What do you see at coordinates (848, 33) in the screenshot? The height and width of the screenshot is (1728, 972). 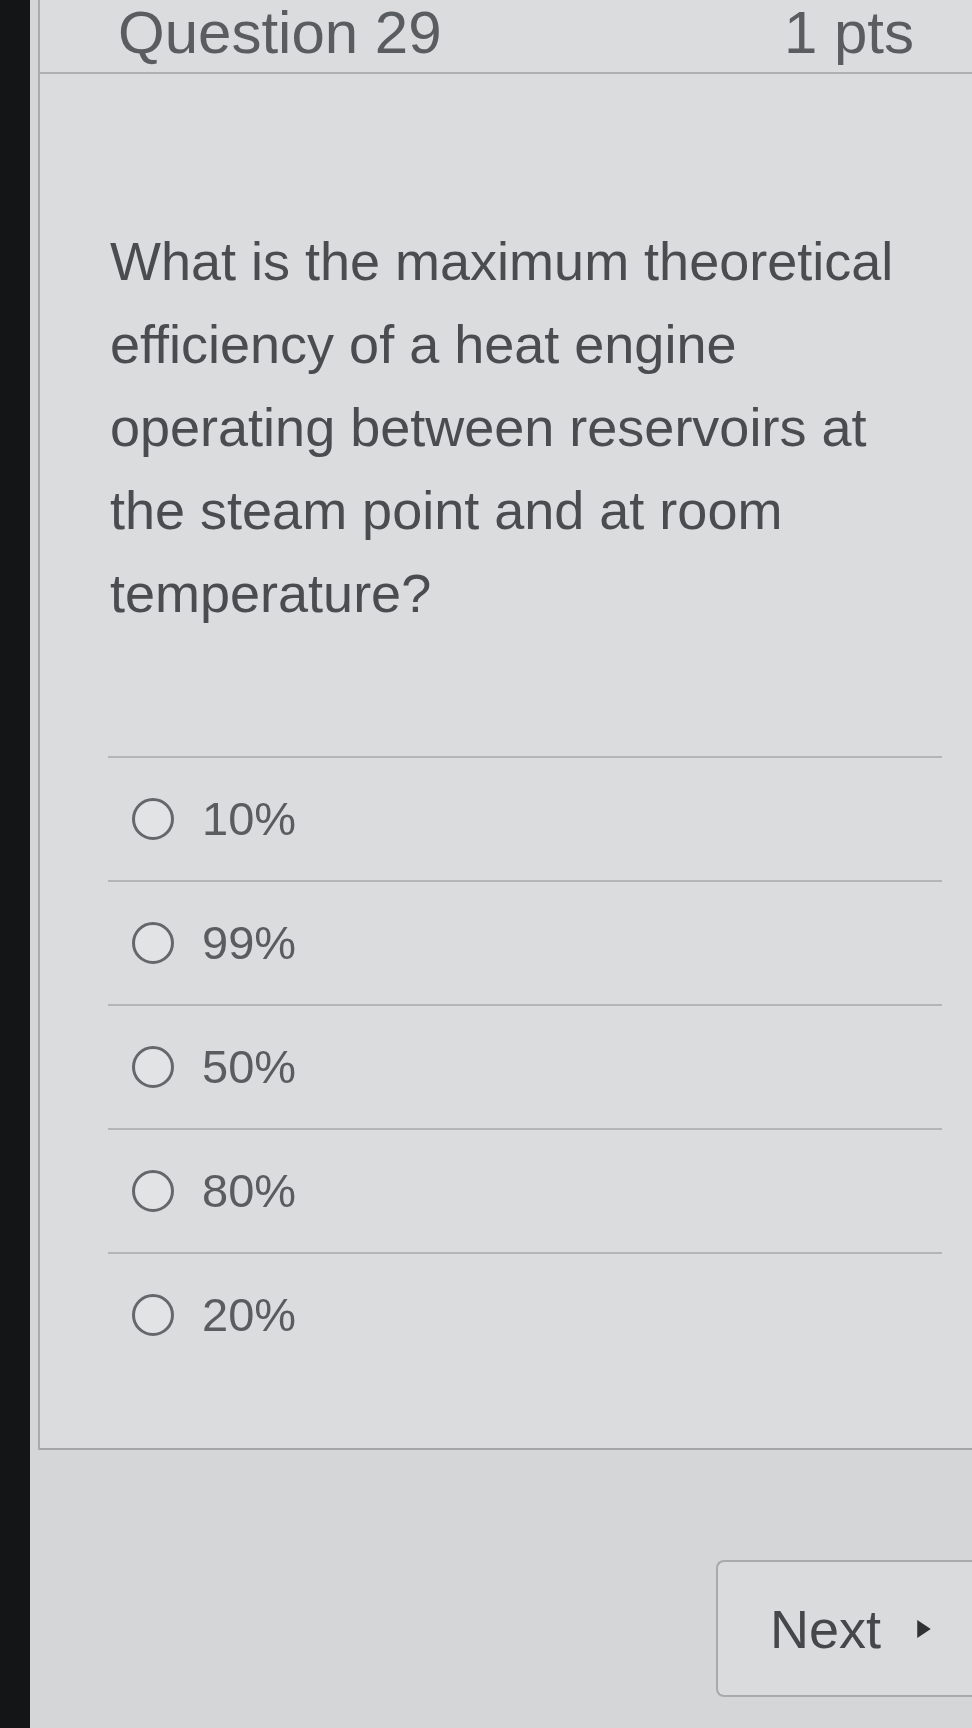 I see `points-label: 1 pts` at bounding box center [848, 33].